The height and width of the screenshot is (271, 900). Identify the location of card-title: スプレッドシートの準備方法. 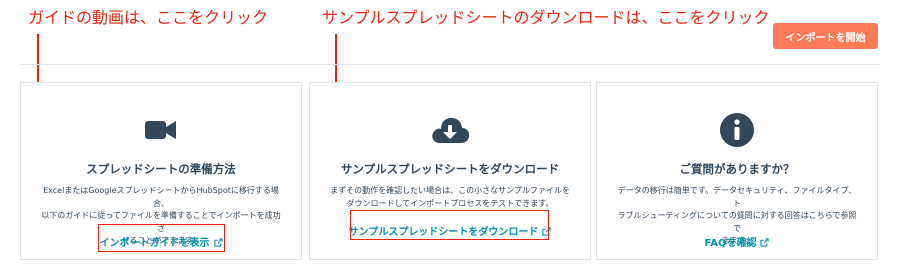
(161, 169).